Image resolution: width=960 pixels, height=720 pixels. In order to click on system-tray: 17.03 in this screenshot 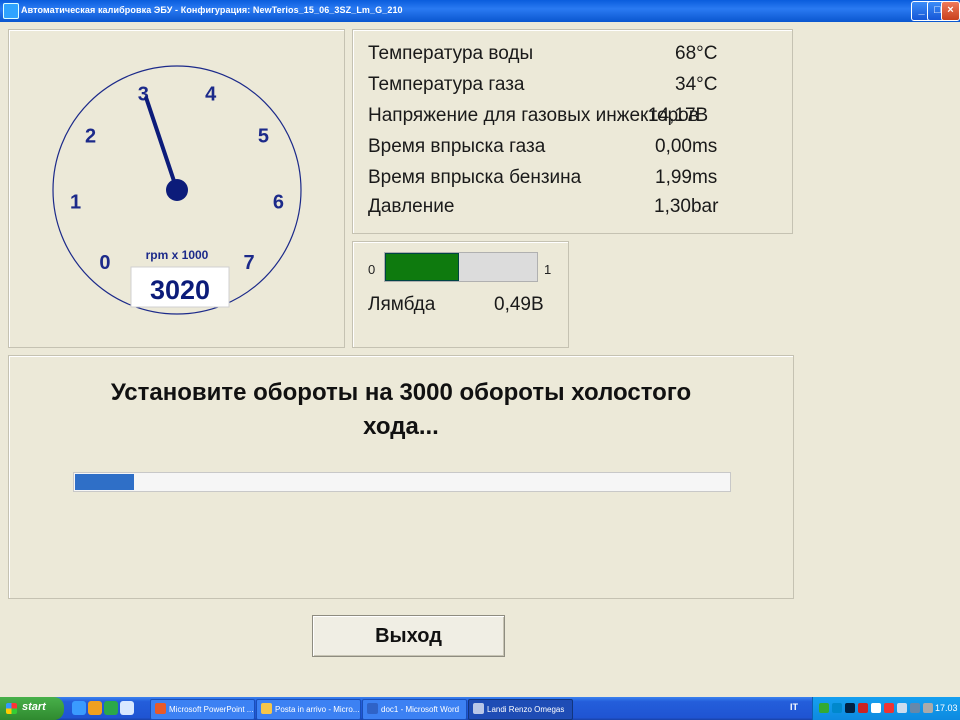, I will do `click(886, 708)`.